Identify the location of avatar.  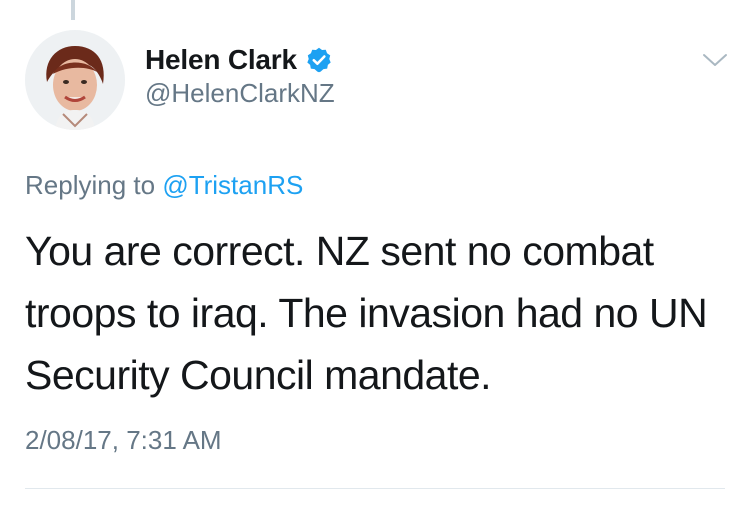
(75, 80).